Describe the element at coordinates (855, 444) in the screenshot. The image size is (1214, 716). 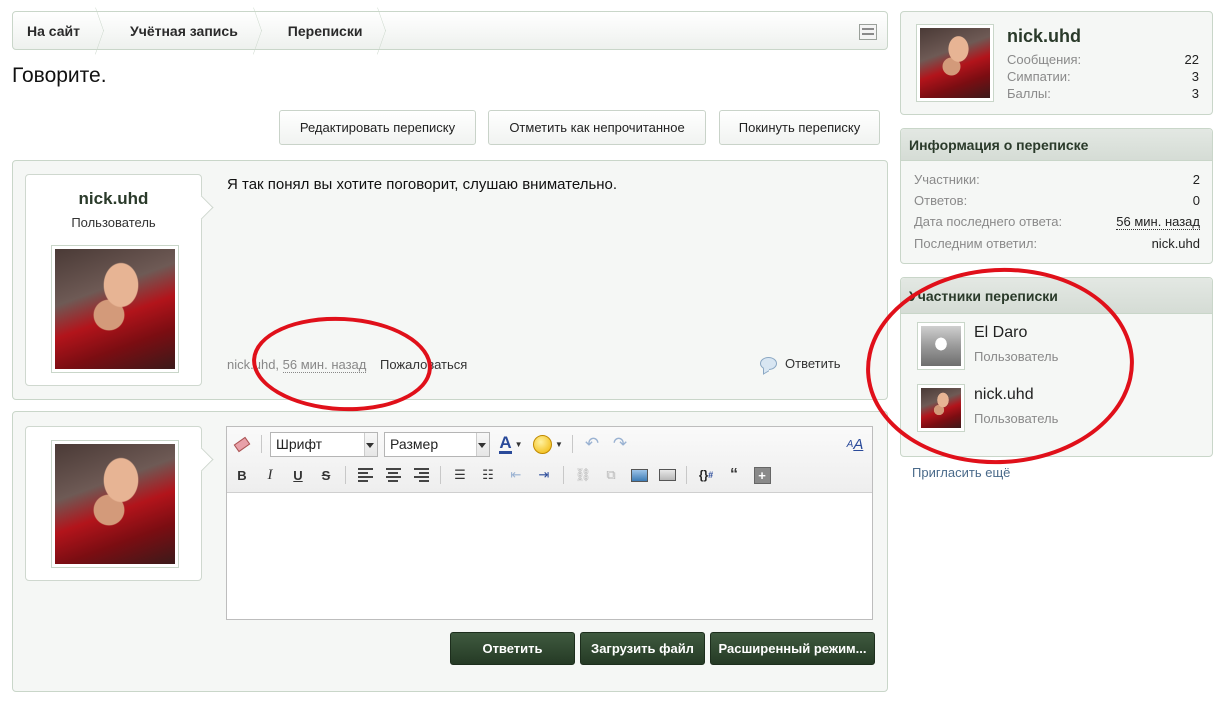
I see `font-size-icon: AA` at that location.